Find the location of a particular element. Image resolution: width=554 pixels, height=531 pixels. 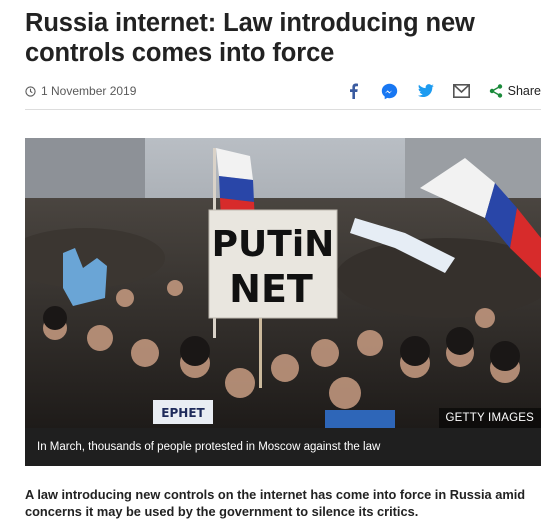

sign-line-1: PUTiN is located at coordinates (273, 244).